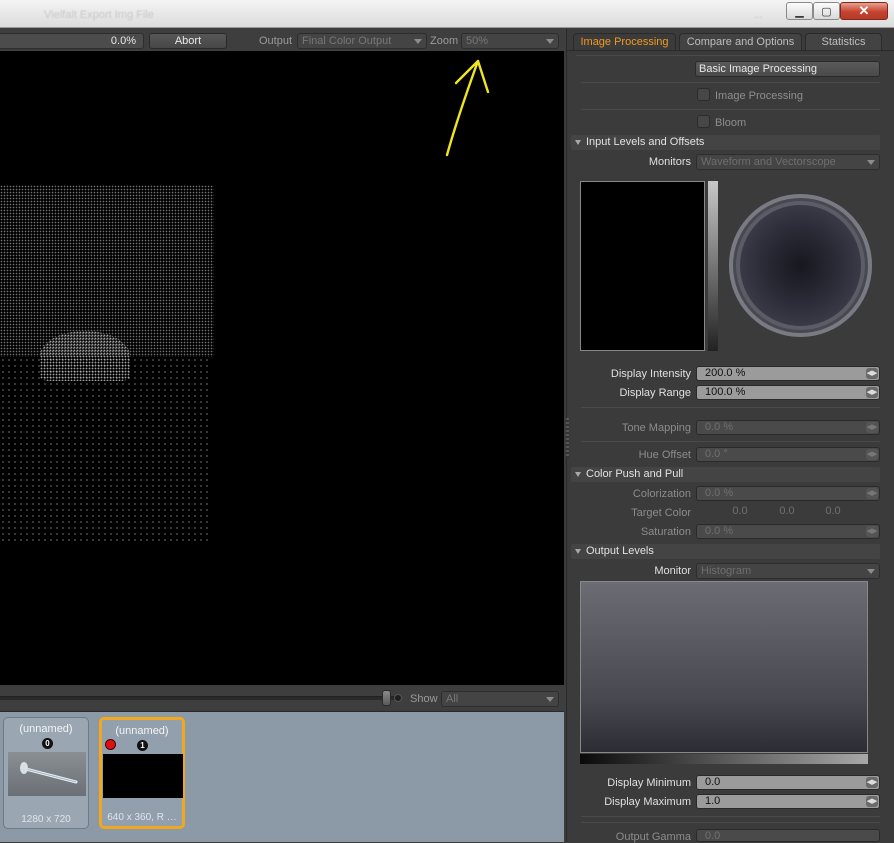 The height and width of the screenshot is (843, 894). I want to click on monitors-select: Waveform and Vectorscope, so click(788, 162).